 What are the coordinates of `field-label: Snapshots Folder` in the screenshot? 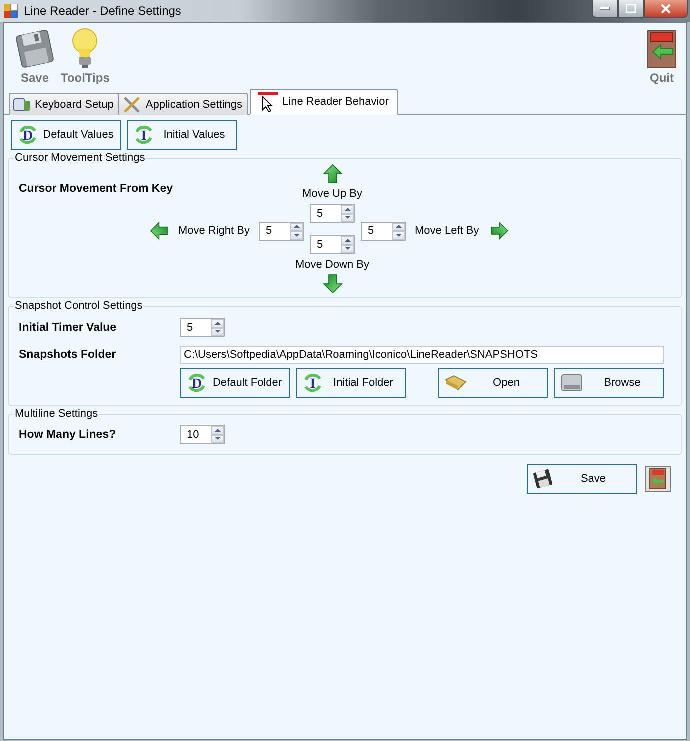 It's located at (68, 355).